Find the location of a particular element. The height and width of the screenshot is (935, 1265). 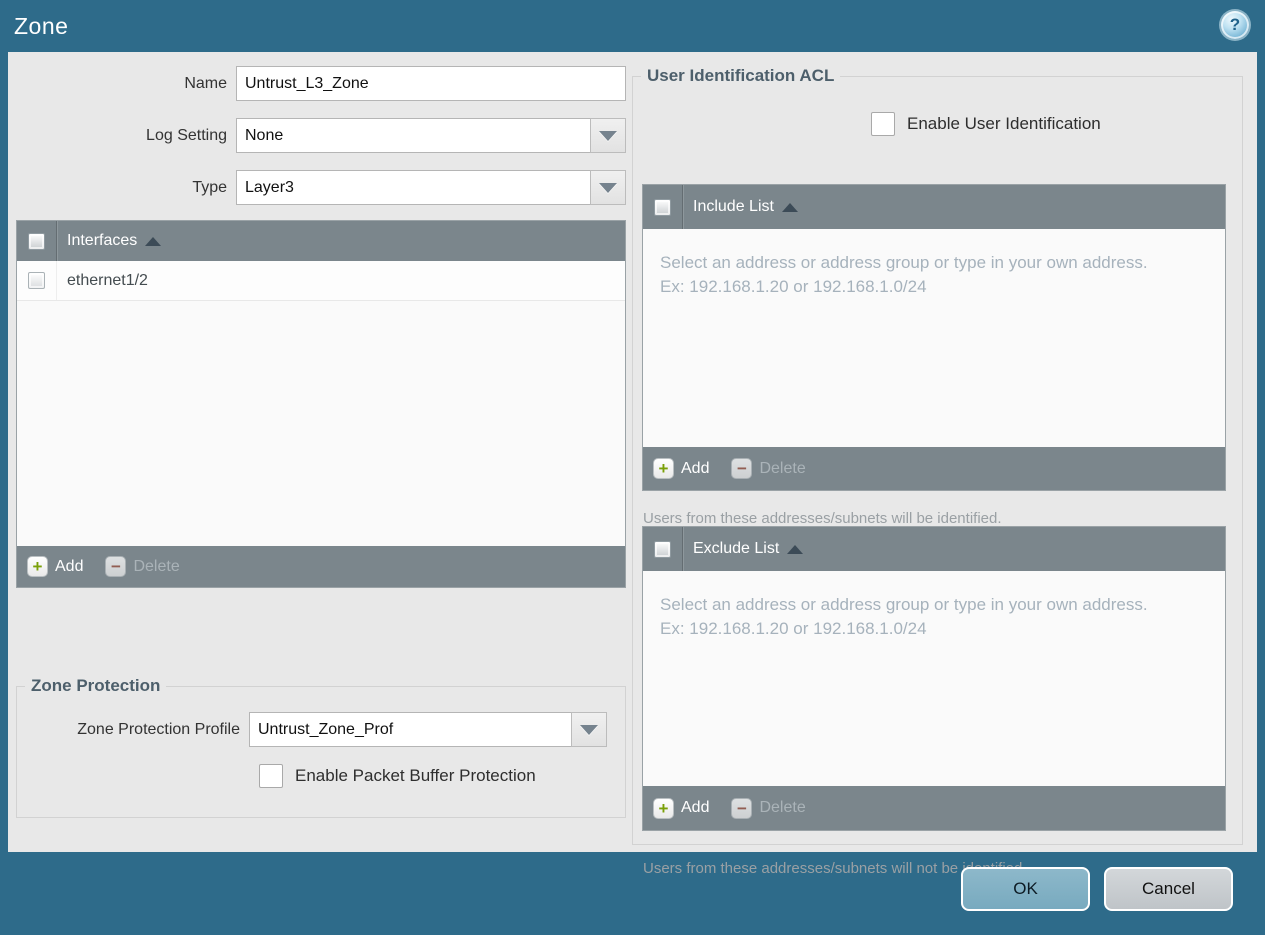

name-row: Name is located at coordinates (321, 83).